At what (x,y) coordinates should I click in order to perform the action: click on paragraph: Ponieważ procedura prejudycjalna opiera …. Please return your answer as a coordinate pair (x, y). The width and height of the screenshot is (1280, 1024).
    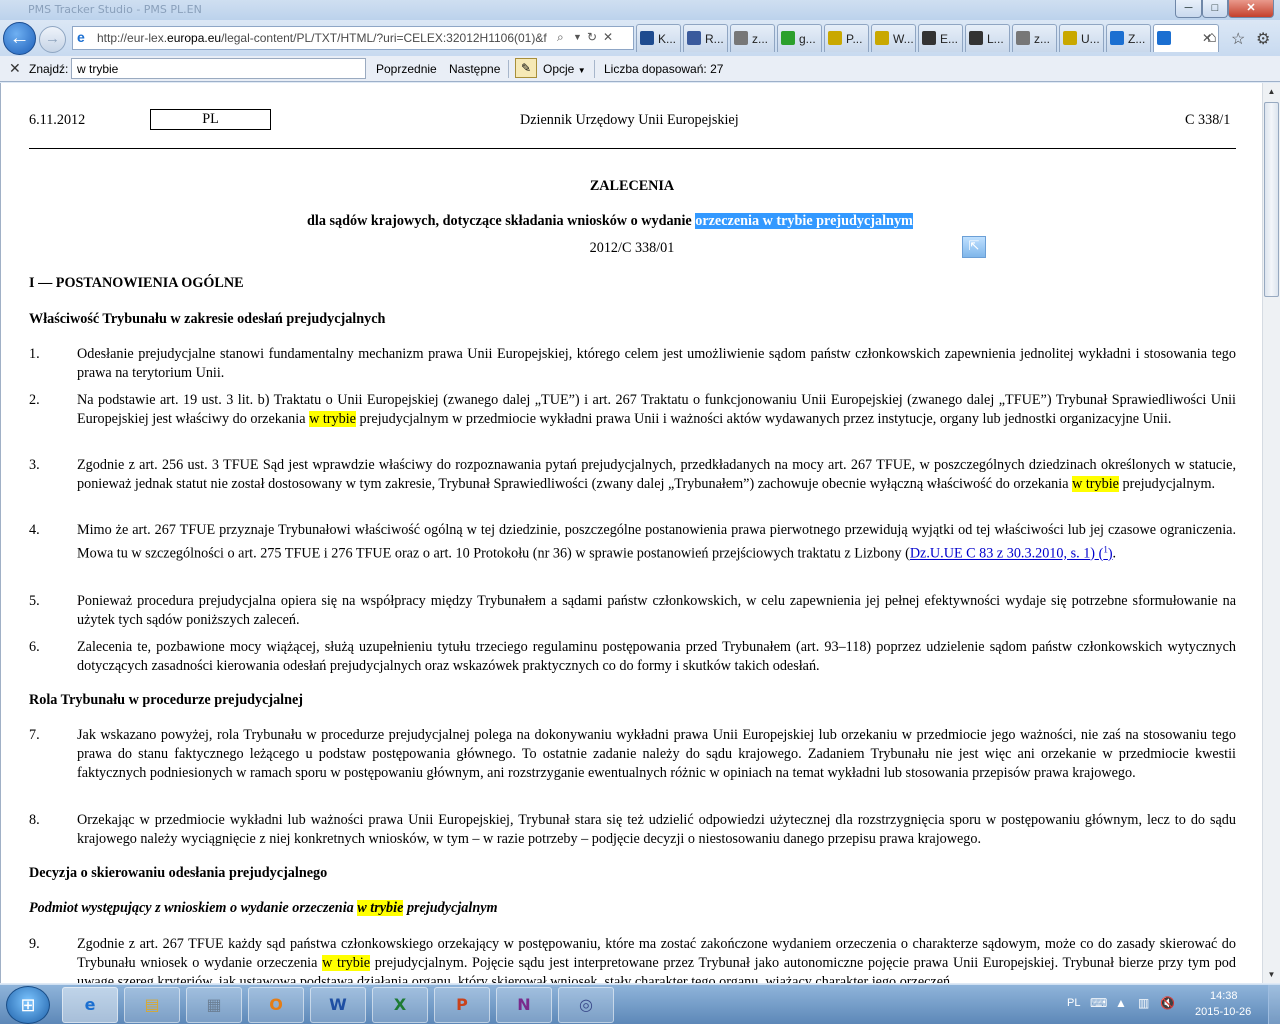
    Looking at the image, I should click on (656, 610).